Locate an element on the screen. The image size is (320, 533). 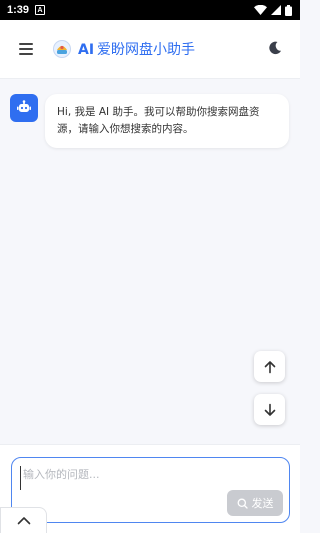
bot-avatar is located at coordinates (24, 108).